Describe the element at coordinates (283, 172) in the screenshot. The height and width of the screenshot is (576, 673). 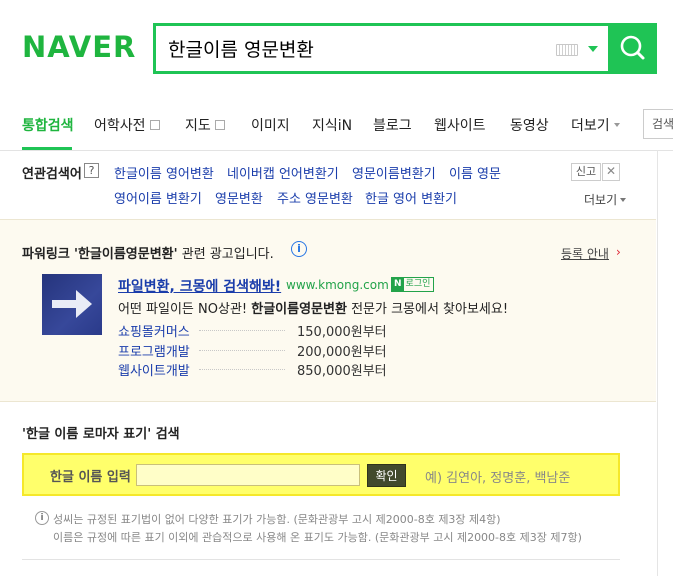
I see `related-item: 네이버캡 언어변환기` at that location.